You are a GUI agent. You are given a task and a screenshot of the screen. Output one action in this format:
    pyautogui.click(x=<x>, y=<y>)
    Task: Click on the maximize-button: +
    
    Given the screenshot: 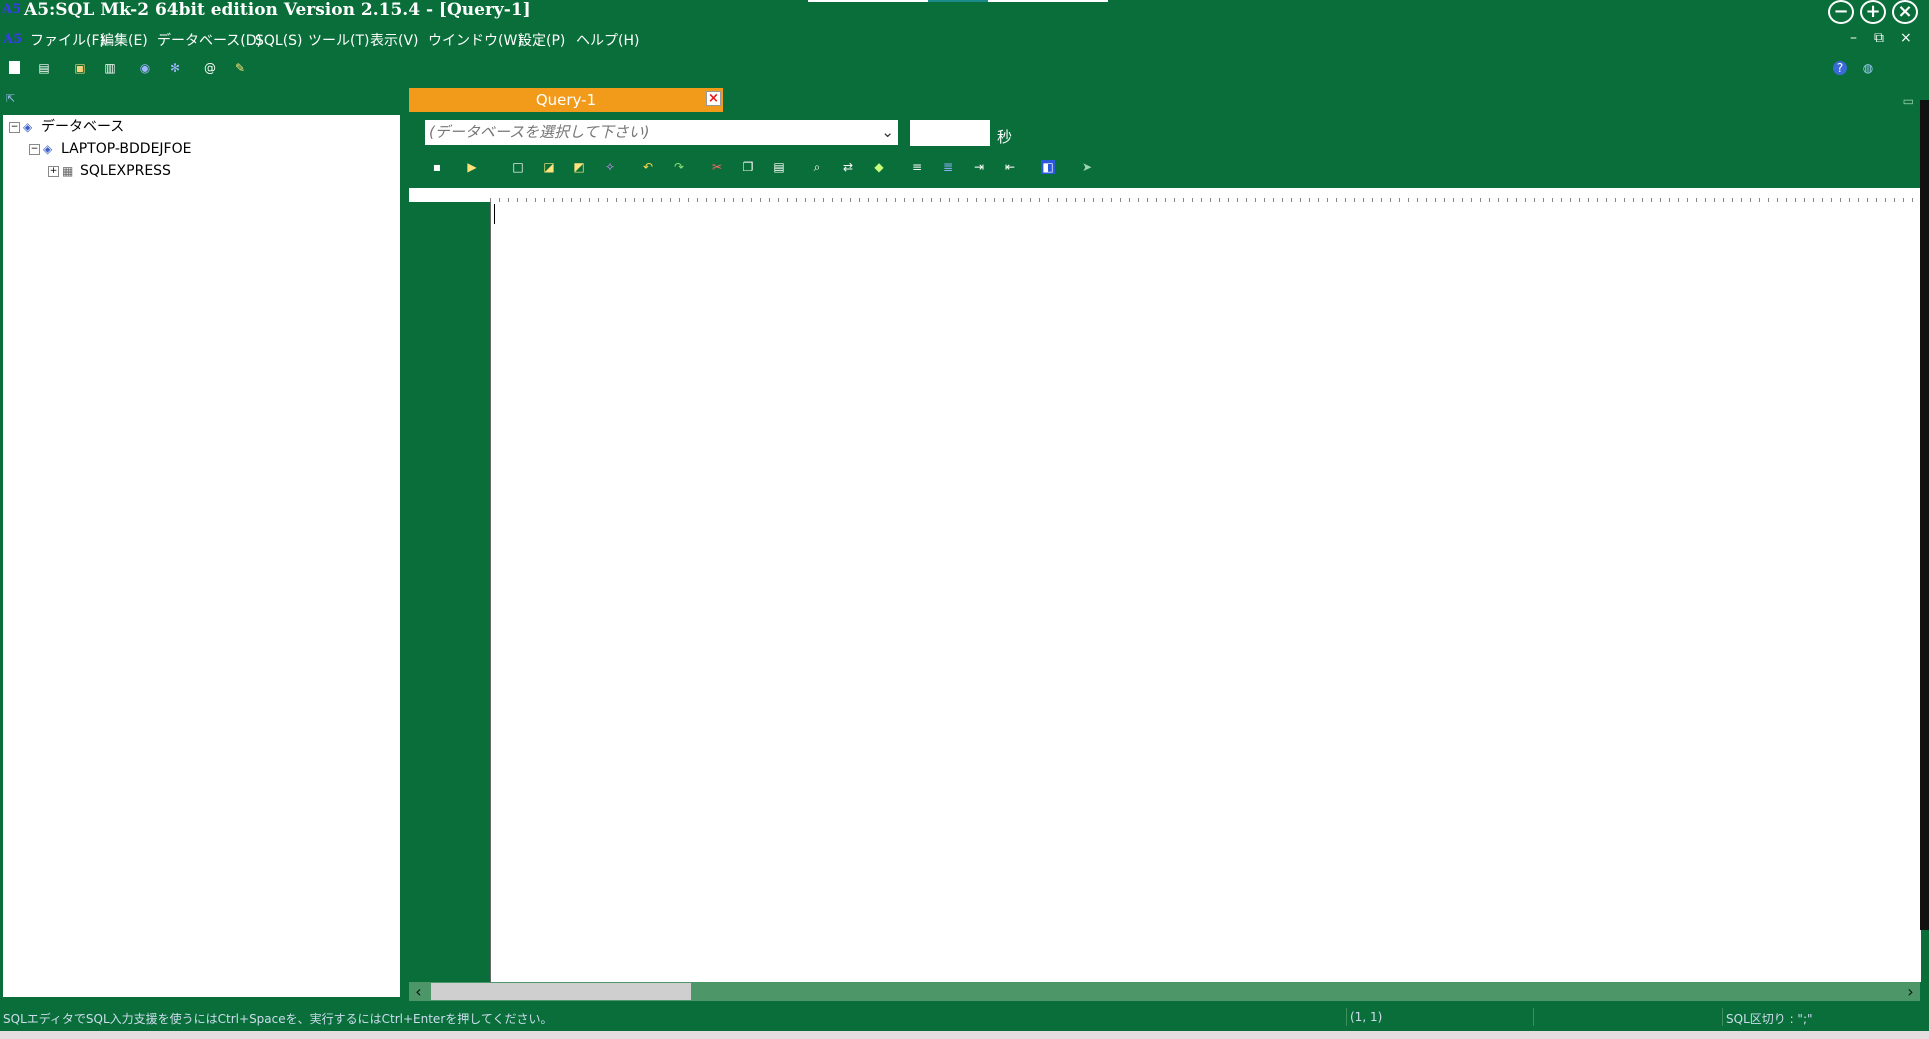 What is the action you would take?
    pyautogui.click(x=1873, y=12)
    